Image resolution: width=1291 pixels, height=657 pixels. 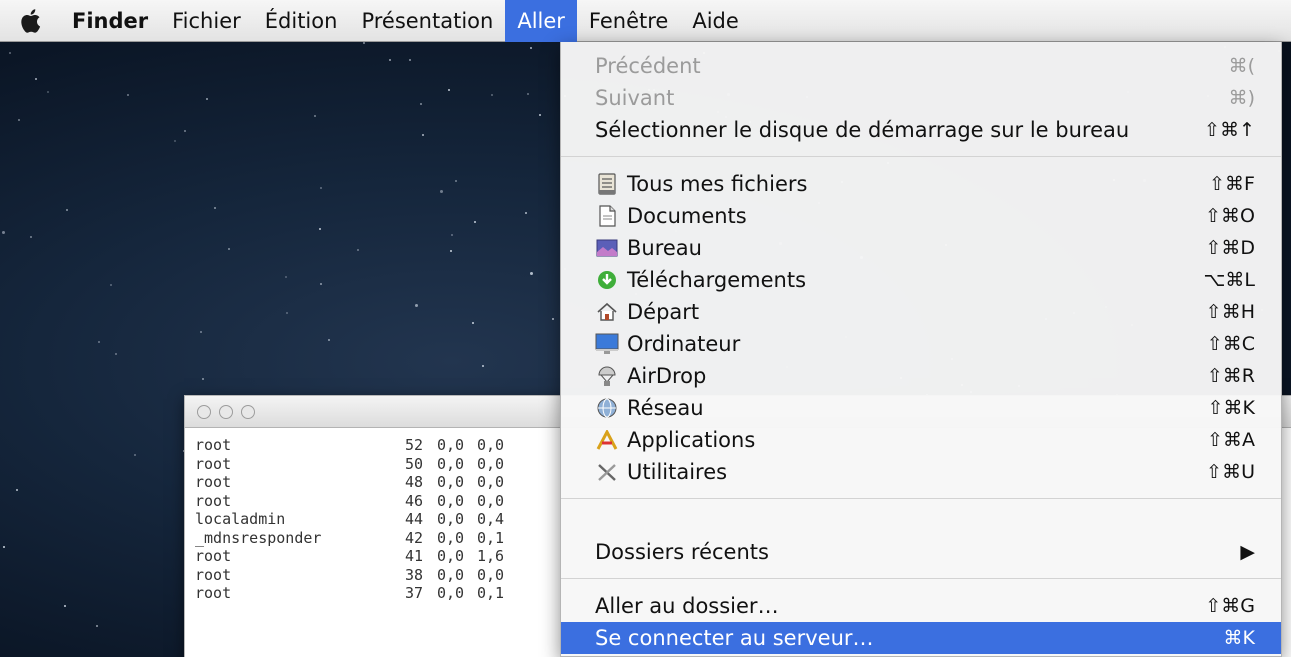 I want to click on menu-item-label: Utilitaires, so click(x=677, y=472).